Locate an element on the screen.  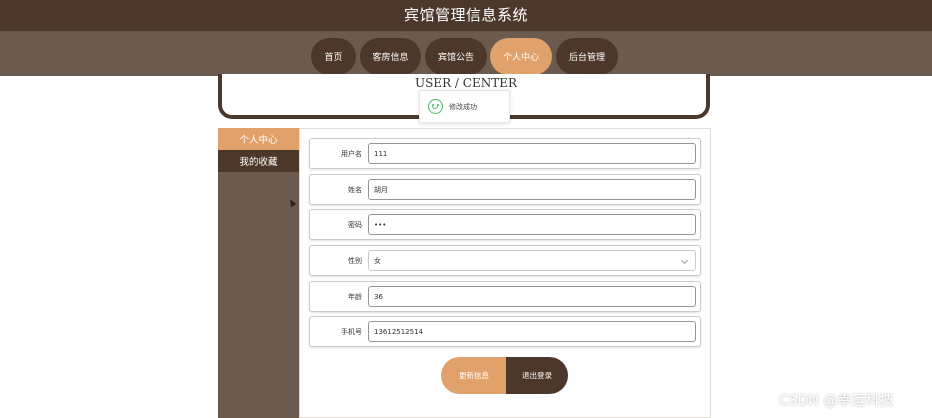
name-label: 姓名 is located at coordinates (355, 189).